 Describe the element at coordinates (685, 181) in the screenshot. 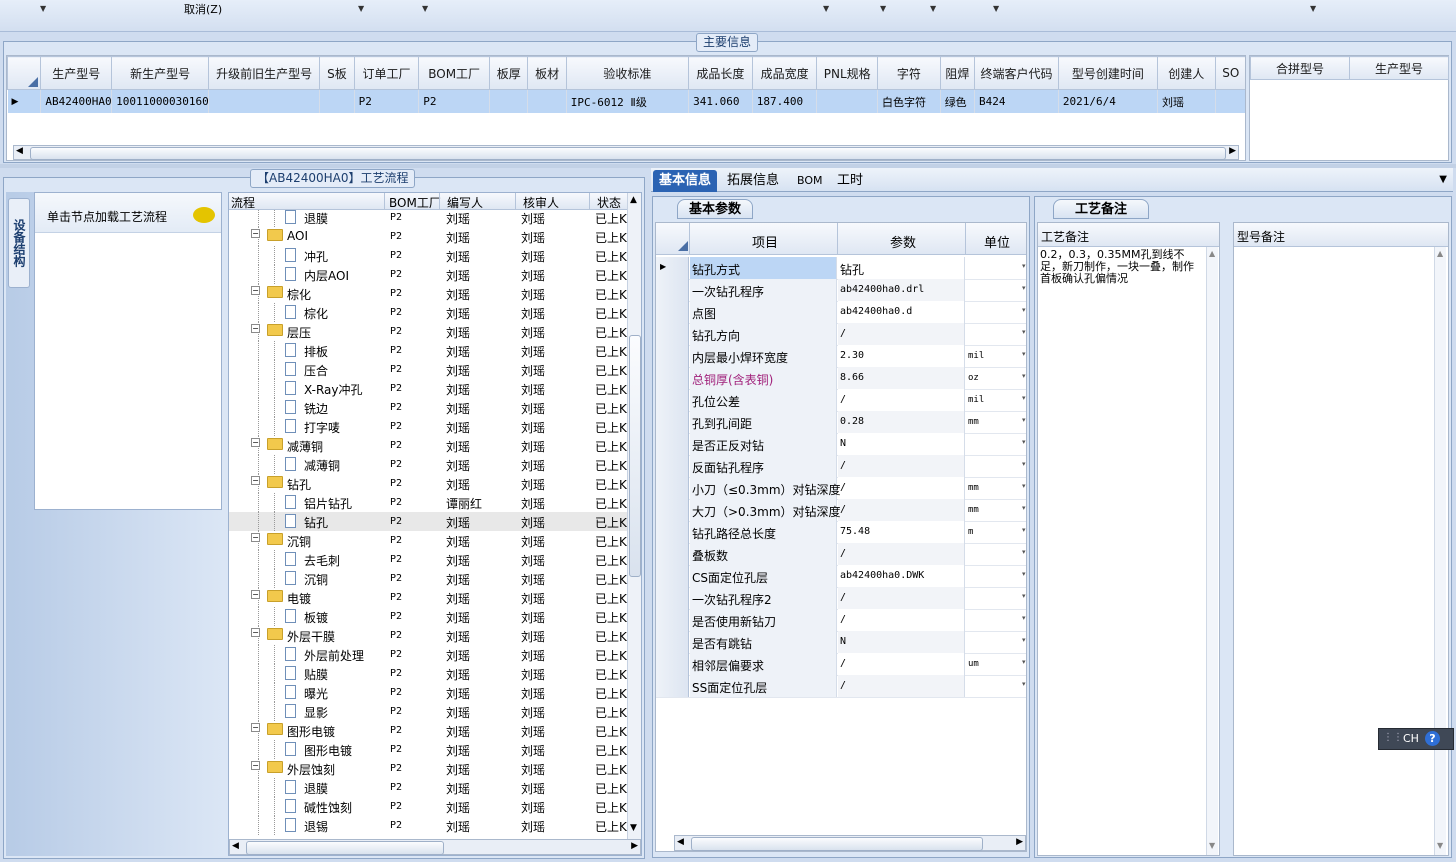

I see `tab-basic-info: 基本信息` at that location.